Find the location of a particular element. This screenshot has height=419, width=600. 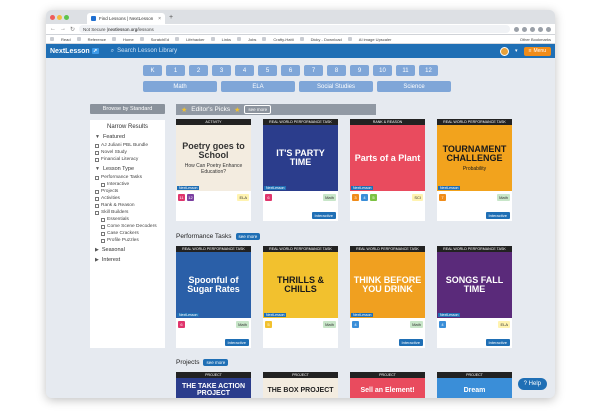

lesson-thumbnail: Spoonful of Sugar Rates NextLesson is located at coordinates (213, 285).